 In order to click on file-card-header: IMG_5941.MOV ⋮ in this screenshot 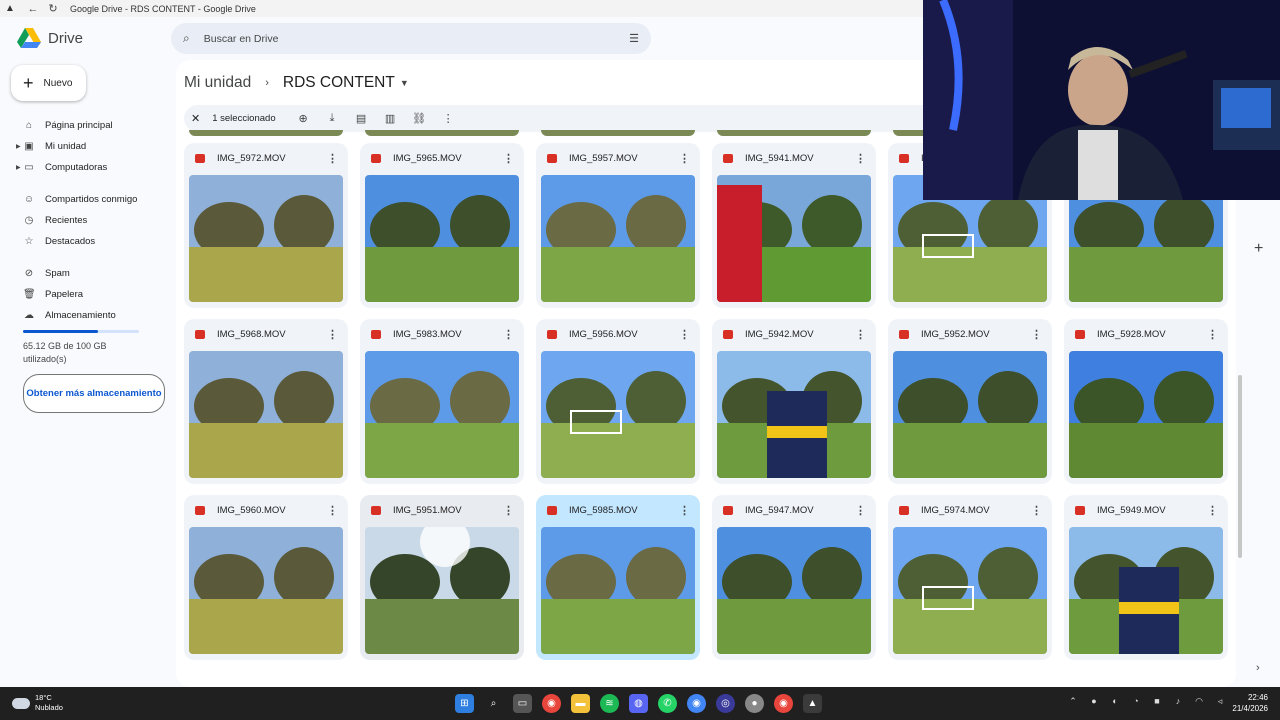, I will do `click(794, 158)`.